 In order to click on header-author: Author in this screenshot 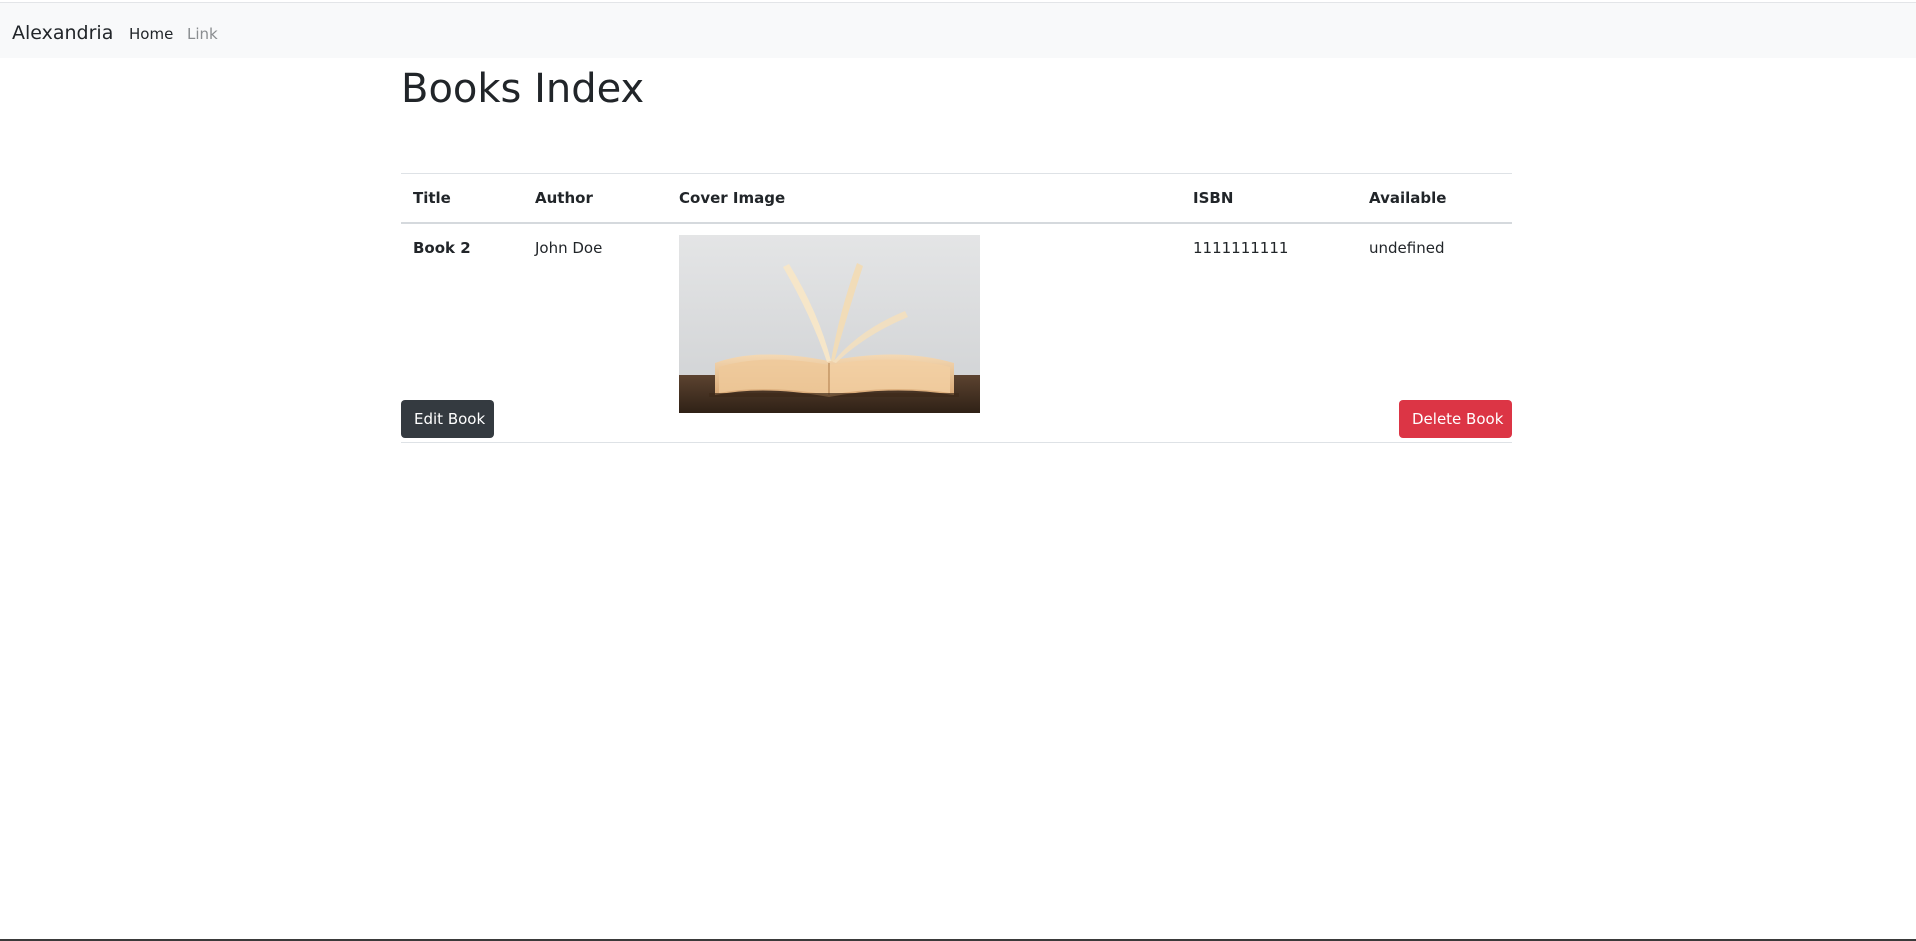, I will do `click(564, 198)`.